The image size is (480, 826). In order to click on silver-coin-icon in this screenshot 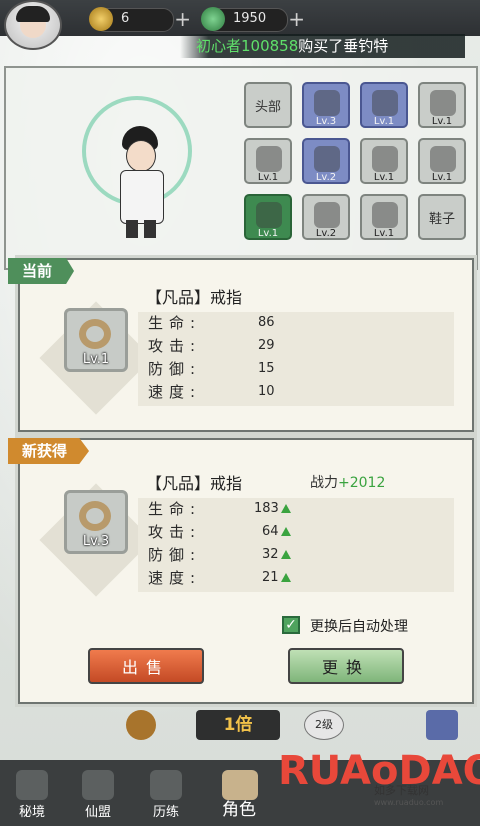, I will do `click(101, 19)`.